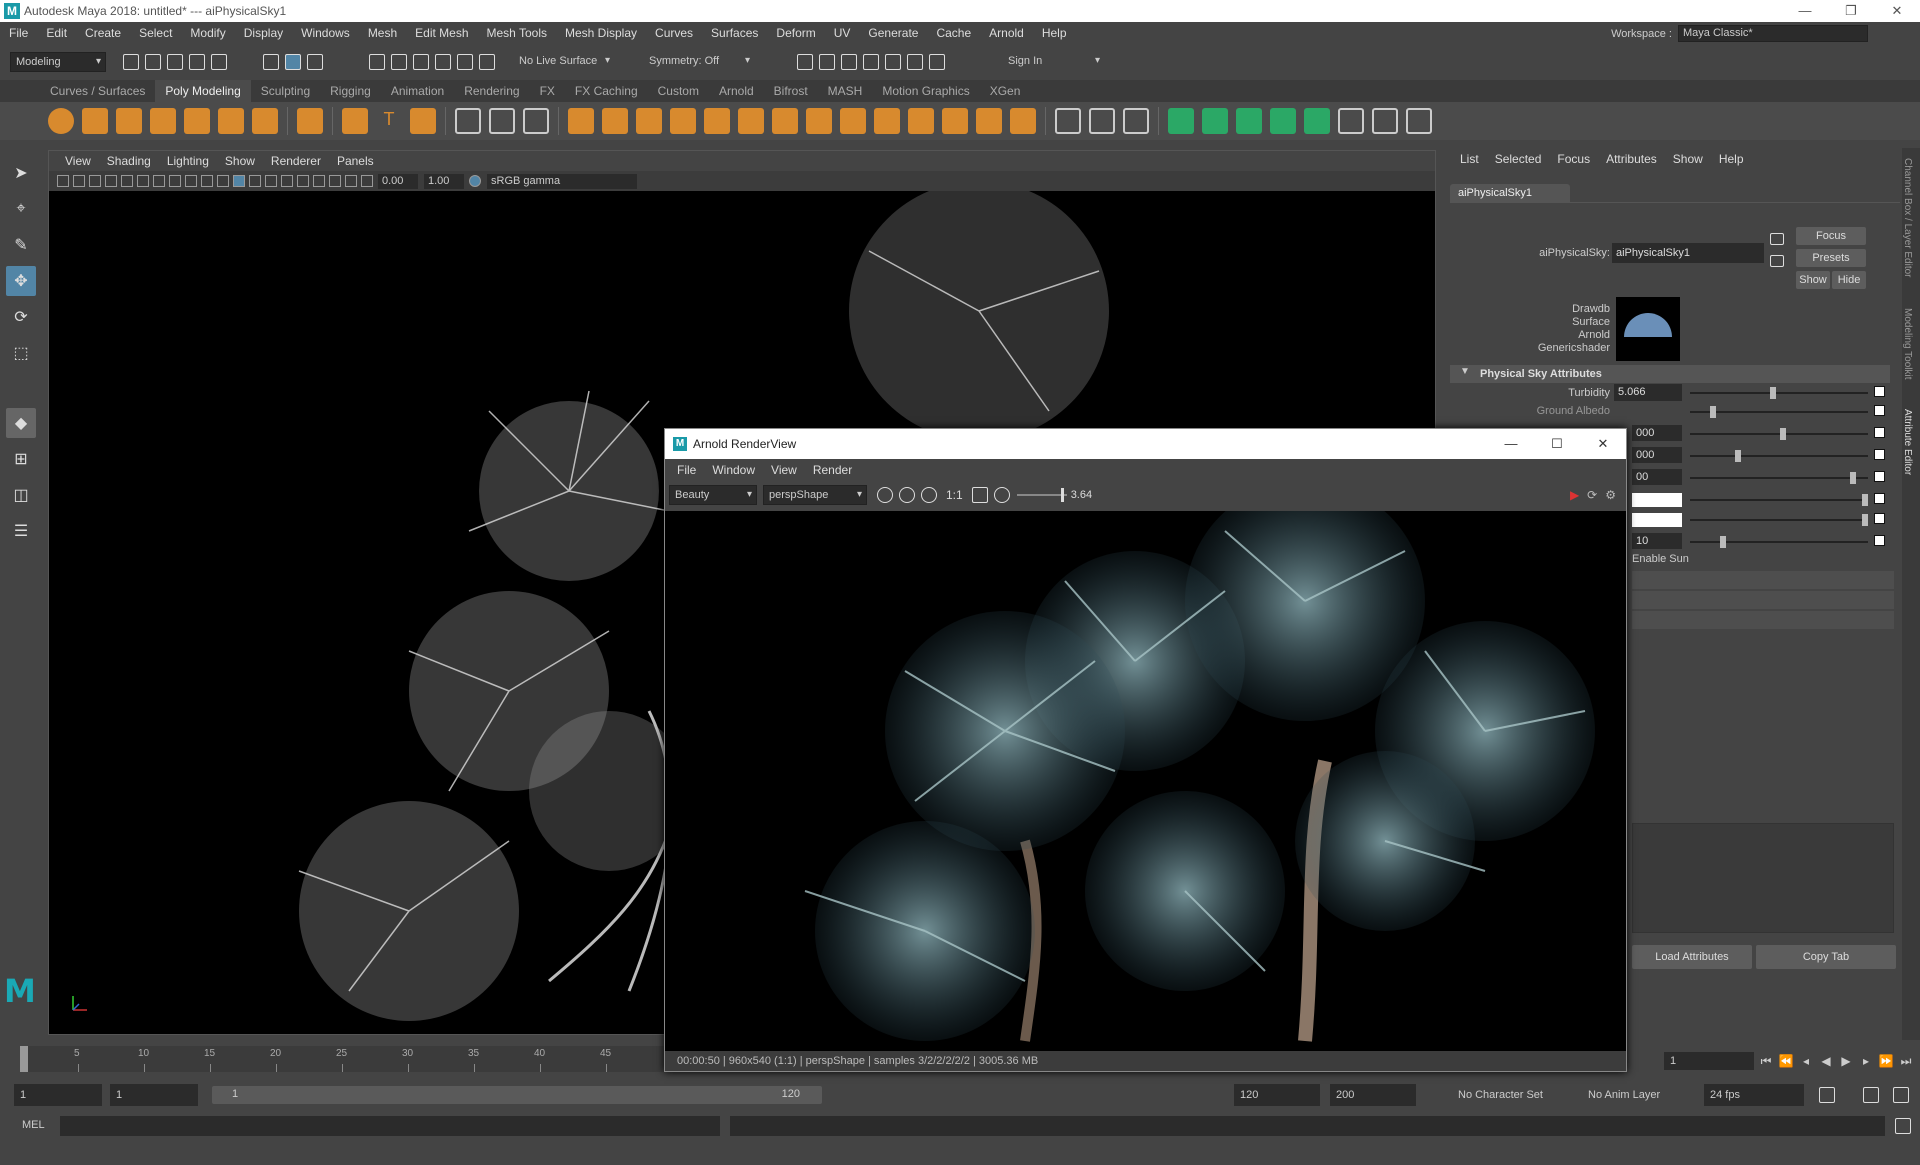  Describe the element at coordinates (325, 33) in the screenshot. I see `menu-windows: Windows` at that location.